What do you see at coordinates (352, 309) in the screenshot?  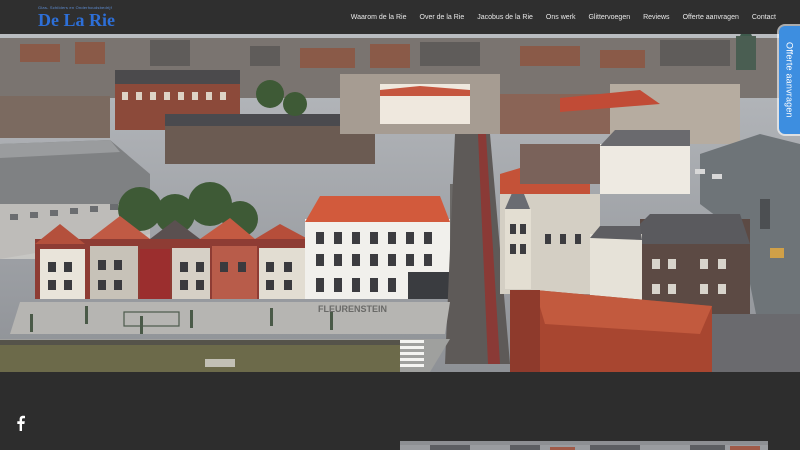 I see `shop-sign-text: FLEURENSTEIN` at bounding box center [352, 309].